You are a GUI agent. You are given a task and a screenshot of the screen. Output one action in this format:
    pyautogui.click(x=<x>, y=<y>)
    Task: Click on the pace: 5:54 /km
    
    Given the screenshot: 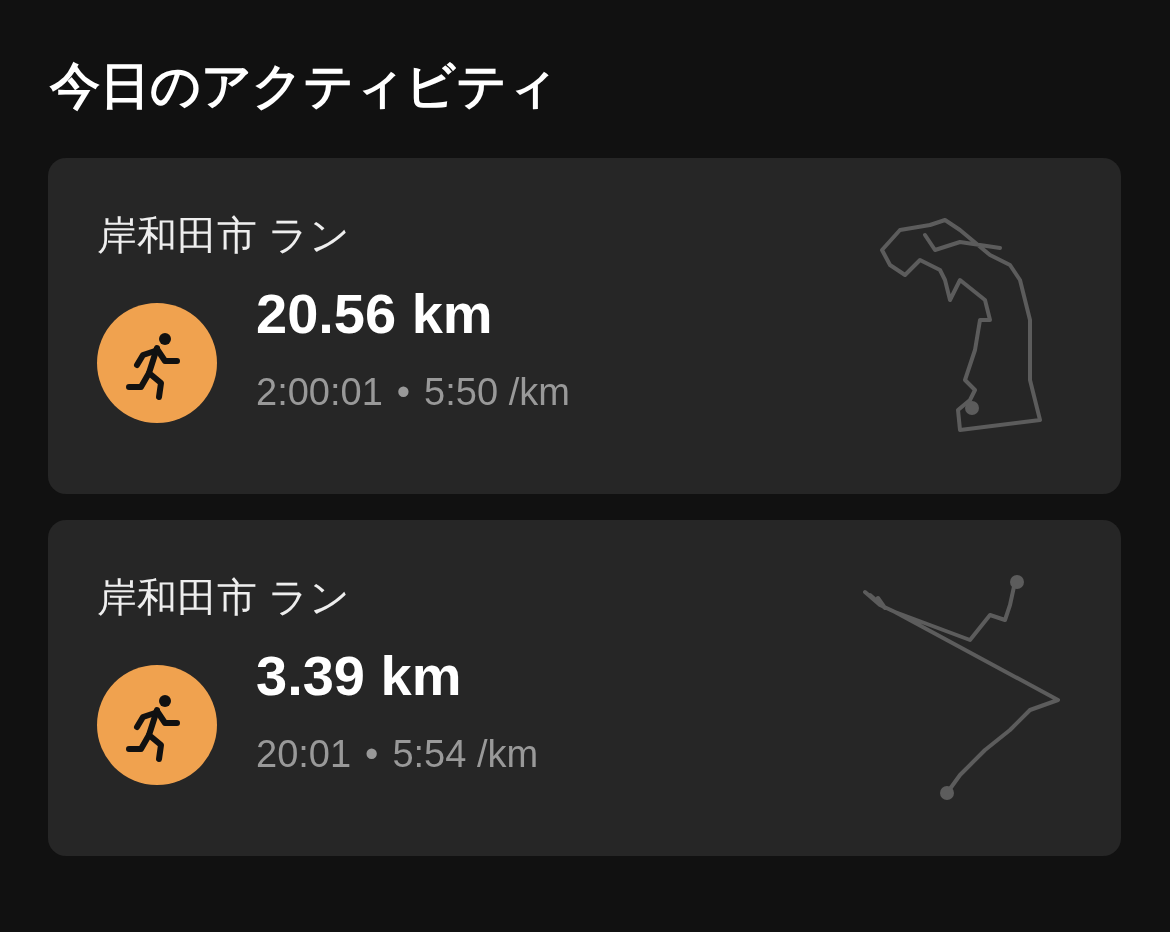 What is the action you would take?
    pyautogui.click(x=465, y=754)
    